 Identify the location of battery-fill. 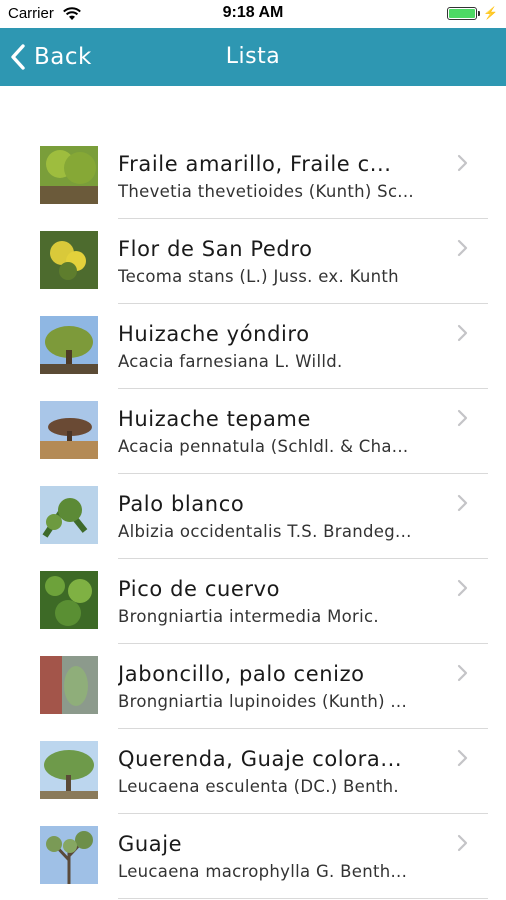
(462, 13).